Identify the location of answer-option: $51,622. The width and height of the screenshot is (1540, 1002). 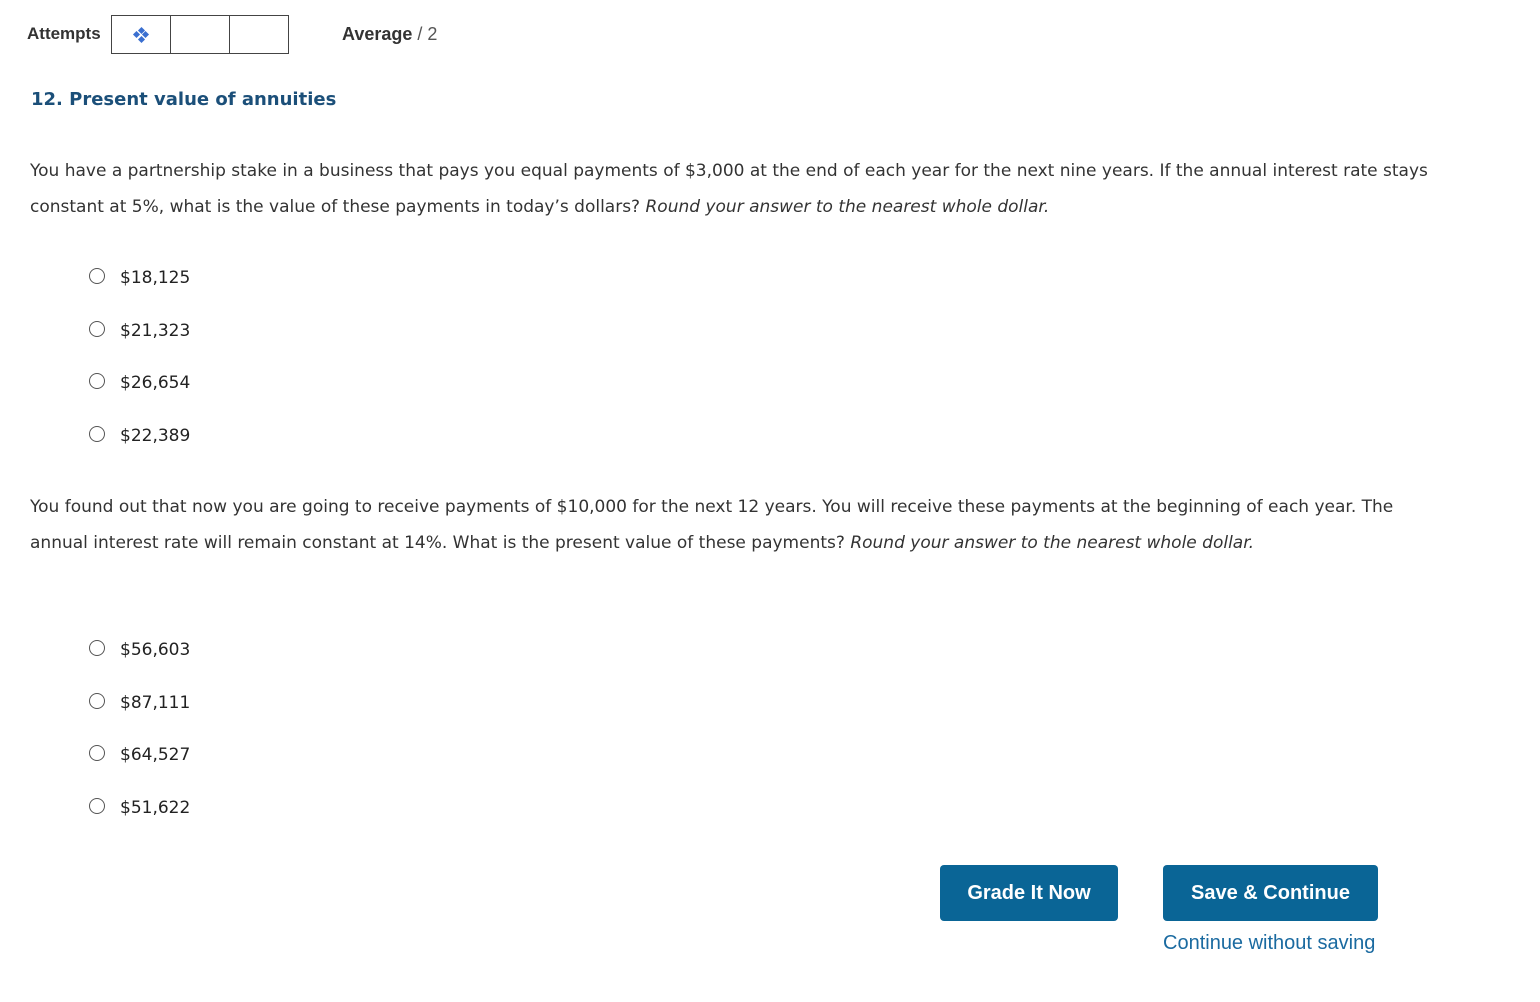
(139, 808).